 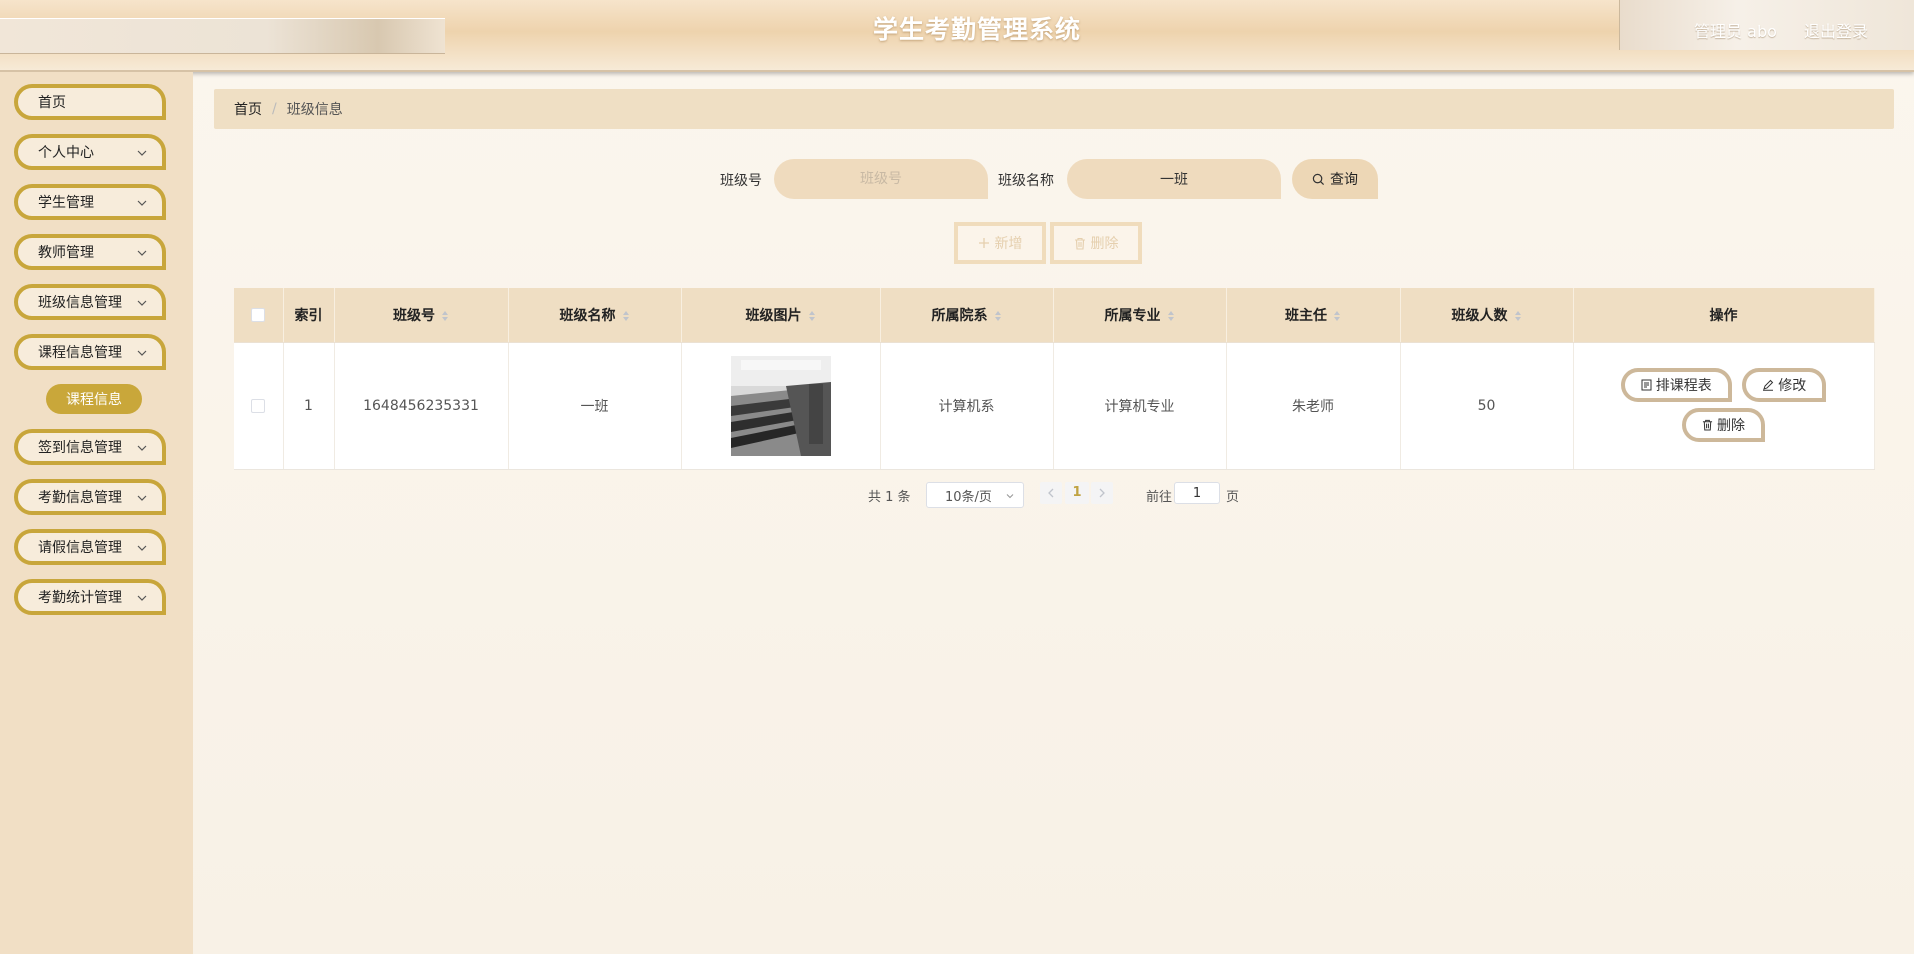 I want to click on schedule-button: 排课程表, so click(x=1676, y=385).